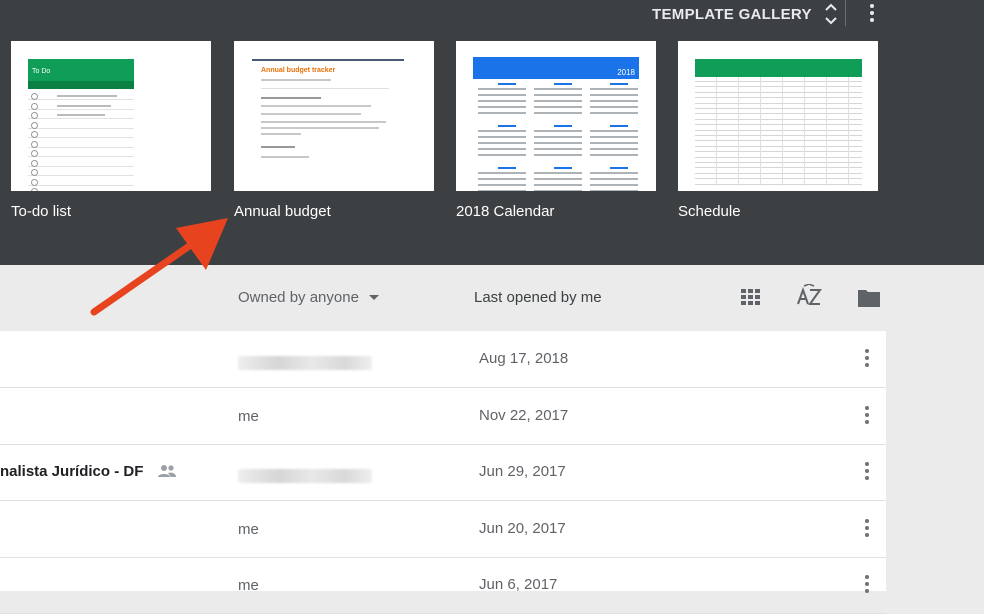  What do you see at coordinates (538, 297) in the screenshot?
I see `sort-by-last-opened: Last opened by me` at bounding box center [538, 297].